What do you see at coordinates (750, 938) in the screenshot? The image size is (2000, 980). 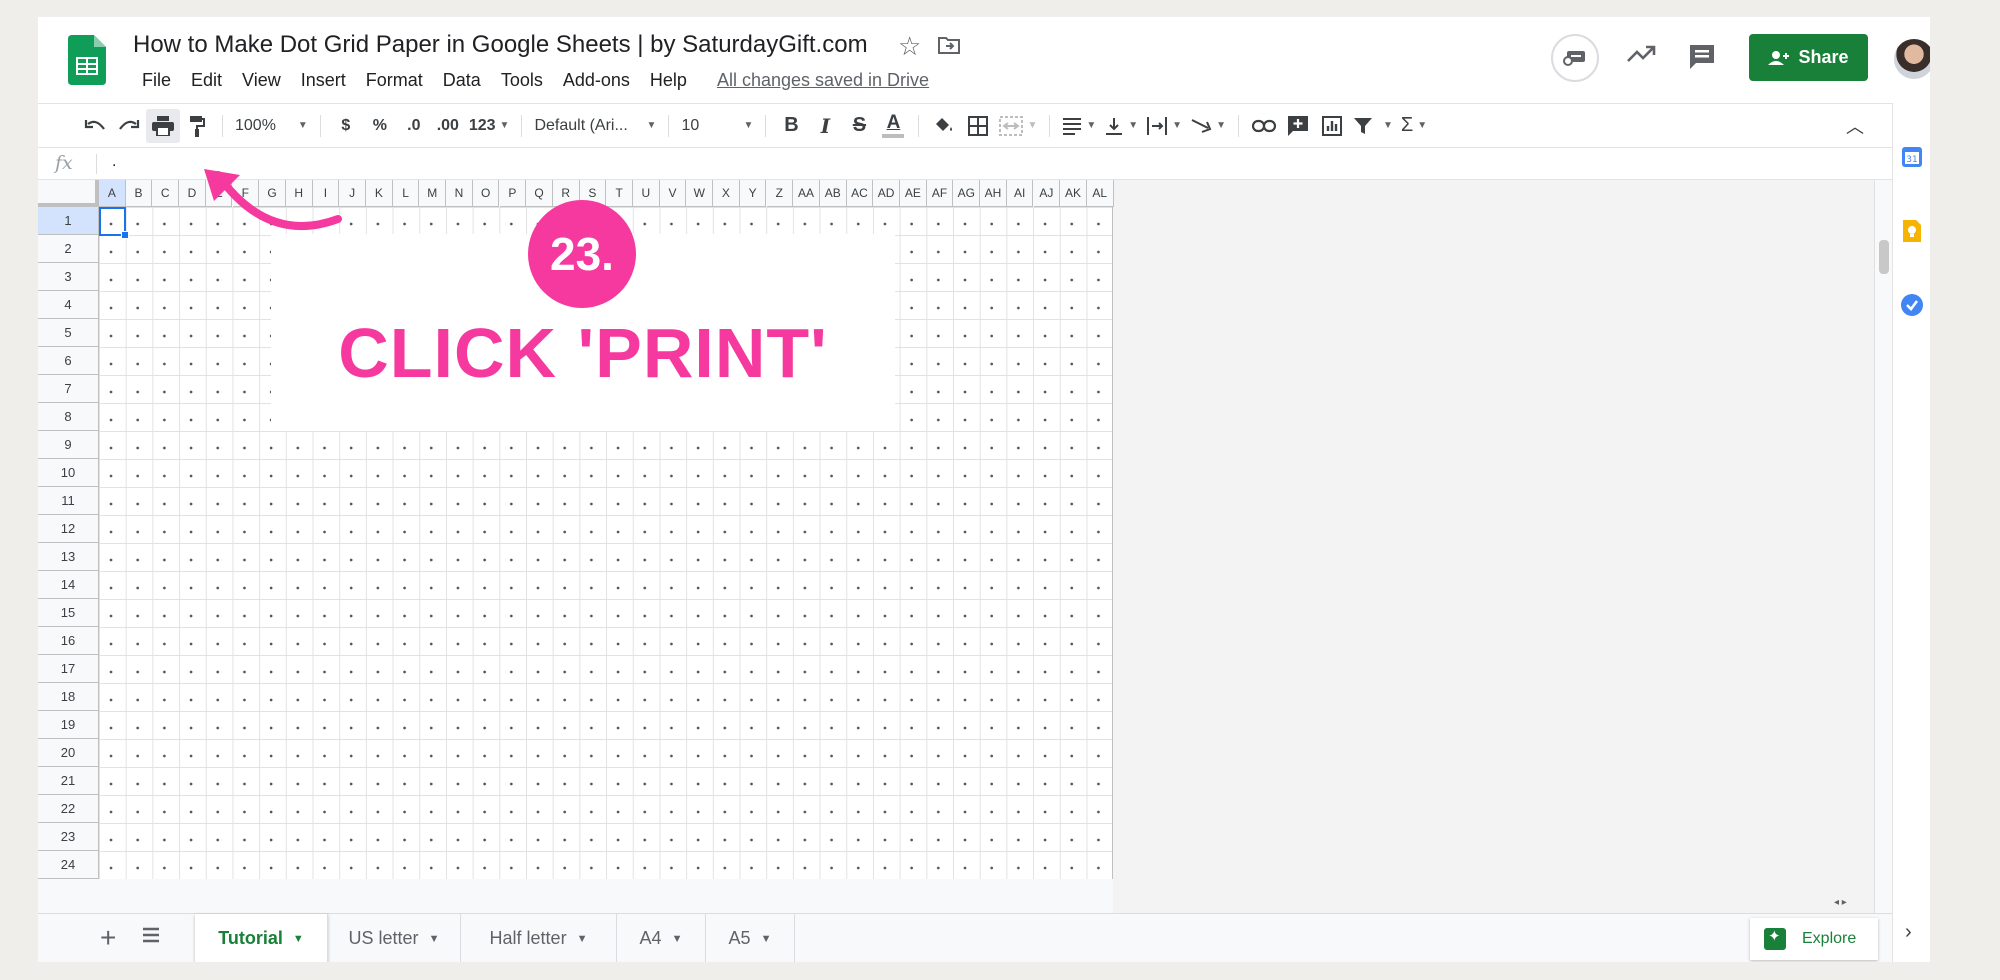 I see `sheet-tab-a5: A5 ▼` at bounding box center [750, 938].